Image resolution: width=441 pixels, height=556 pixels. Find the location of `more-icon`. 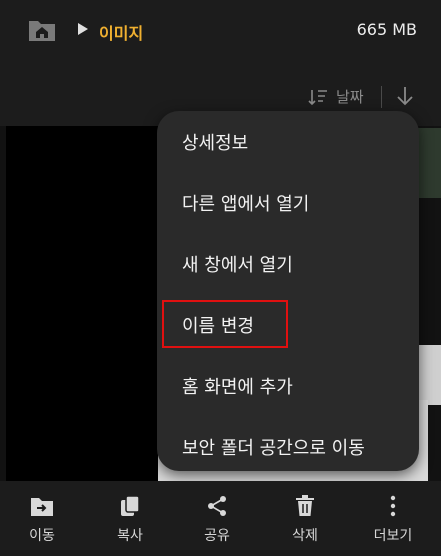

more-icon is located at coordinates (393, 506).